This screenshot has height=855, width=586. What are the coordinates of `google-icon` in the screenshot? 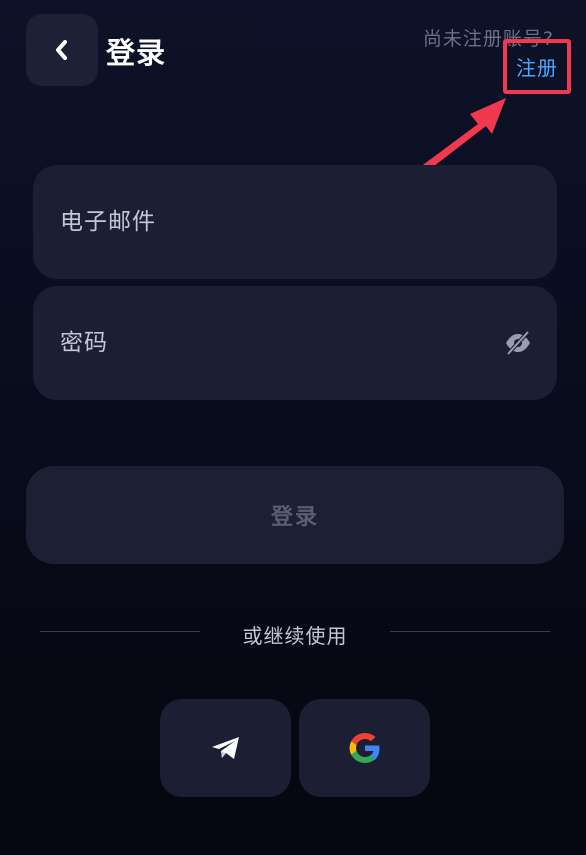 It's located at (364, 748).